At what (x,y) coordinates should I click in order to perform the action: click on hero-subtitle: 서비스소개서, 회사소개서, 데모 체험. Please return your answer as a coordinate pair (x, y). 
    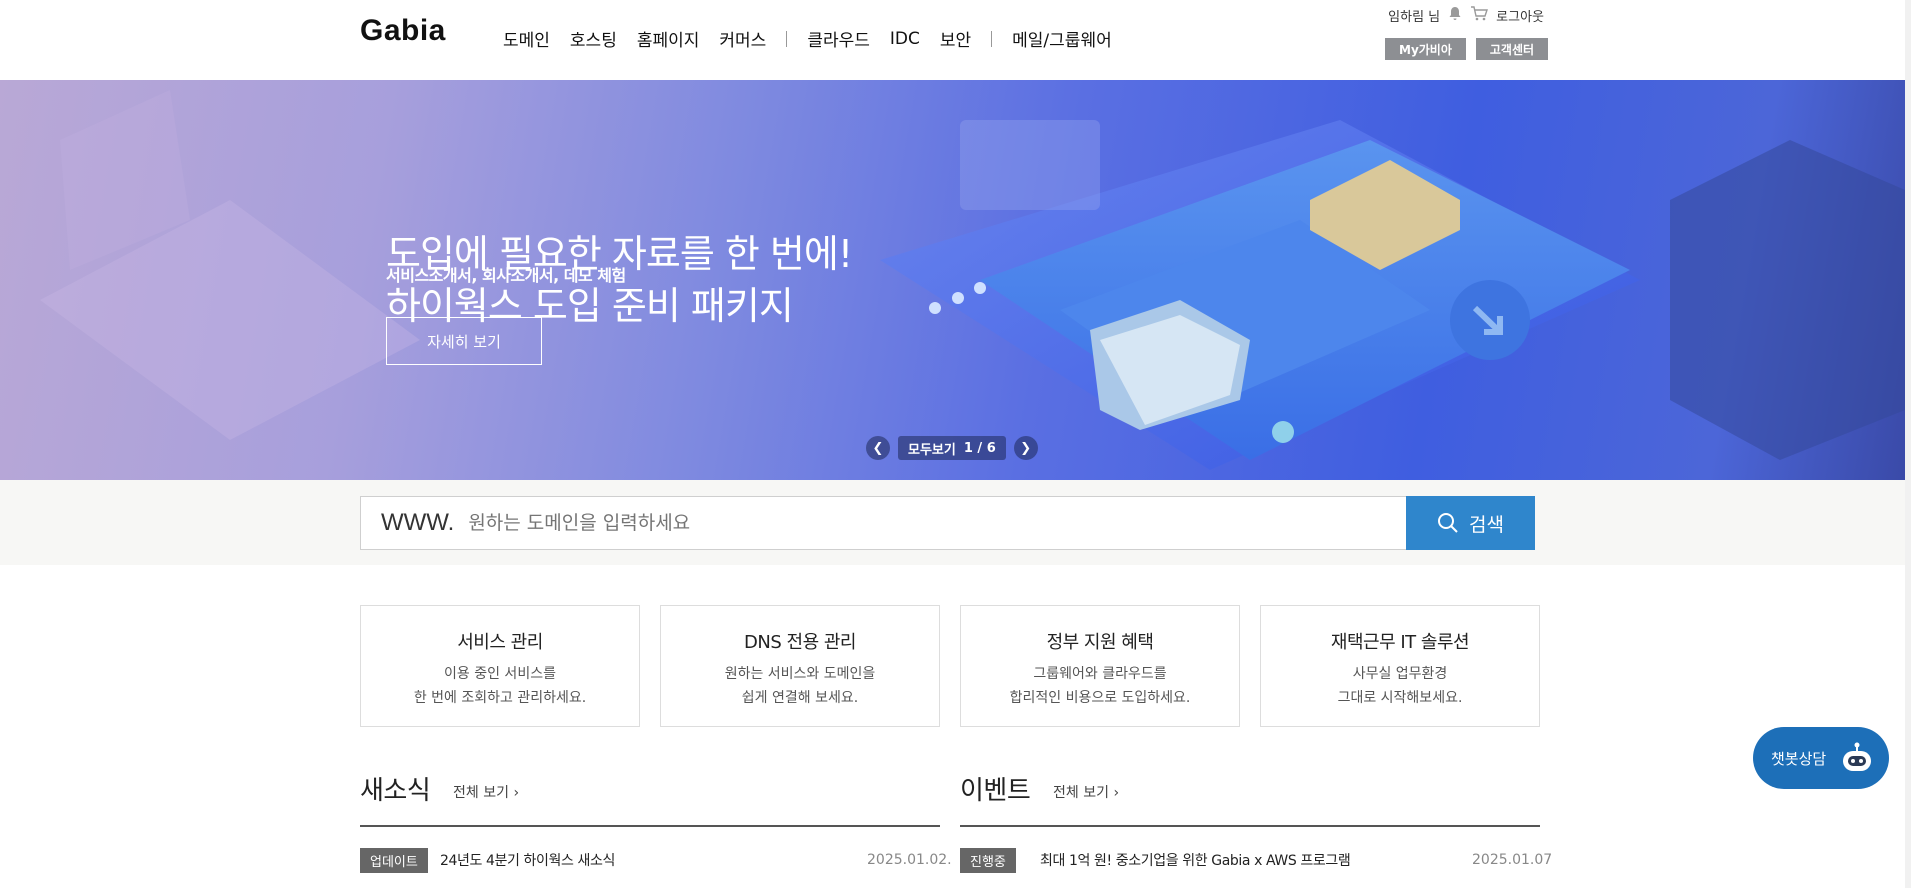
    Looking at the image, I should click on (506, 275).